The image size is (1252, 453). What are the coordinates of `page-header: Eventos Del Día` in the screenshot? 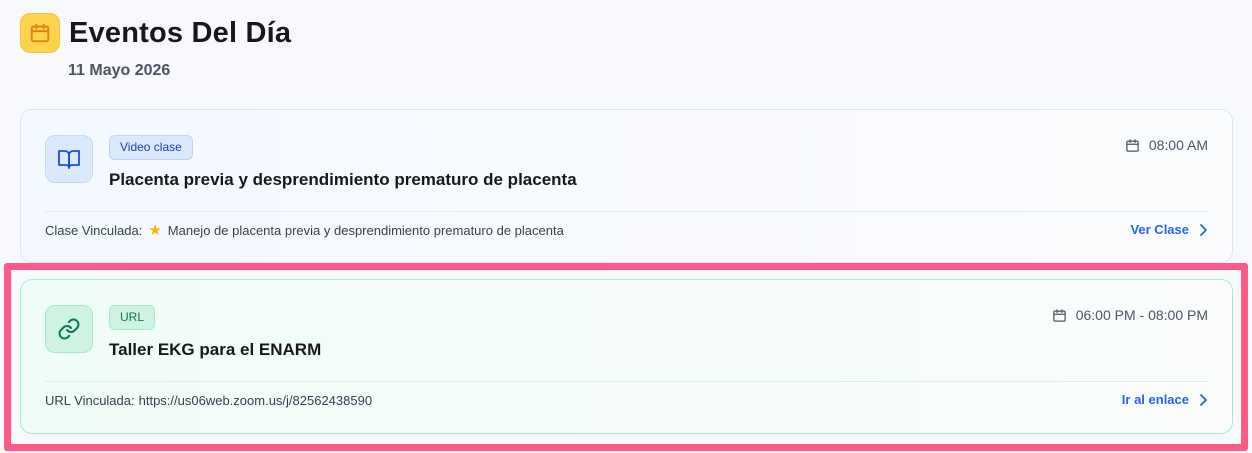 It's located at (155, 33).